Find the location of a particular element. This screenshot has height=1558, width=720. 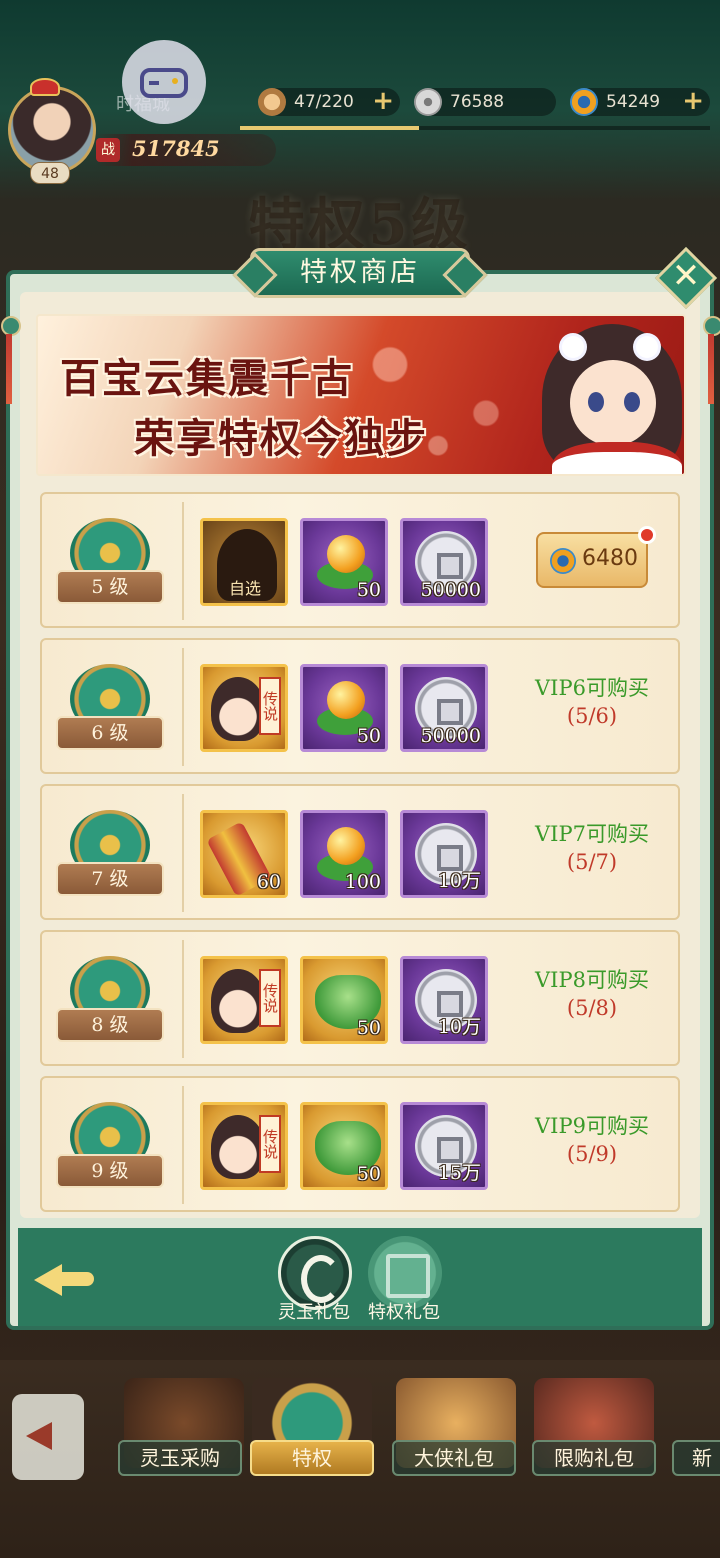

coin-icon is located at coordinates (428, 102).